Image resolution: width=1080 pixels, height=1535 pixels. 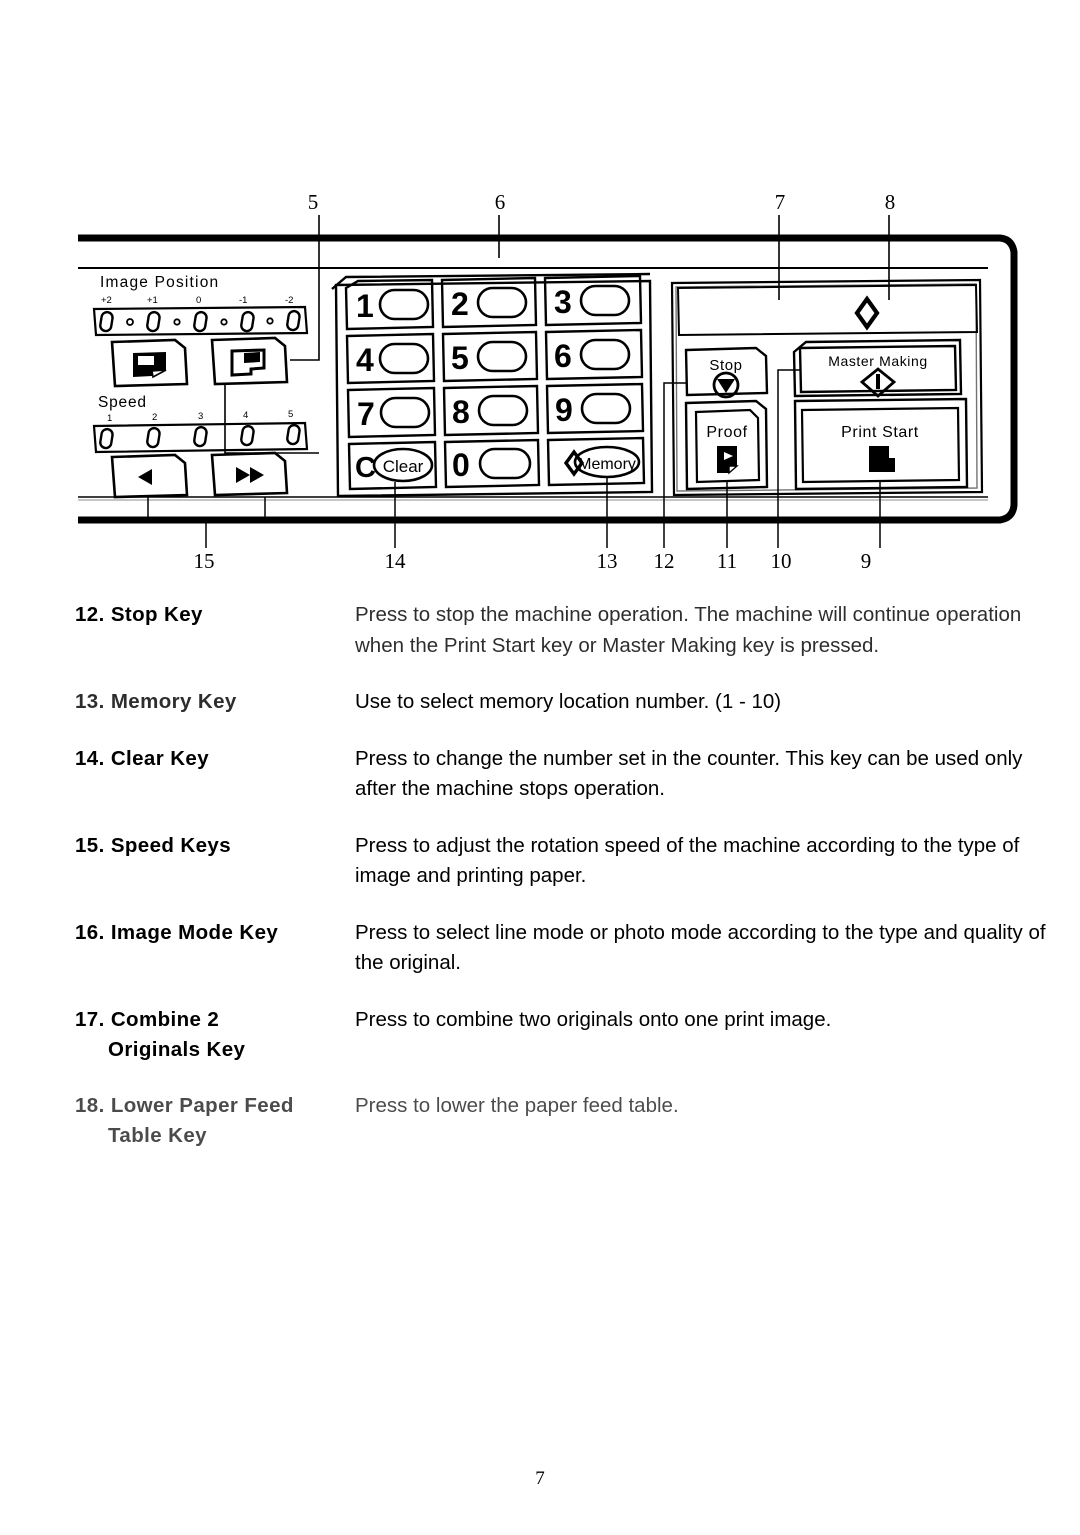 I want to click on speed-key-up-icon, so click(x=250, y=475).